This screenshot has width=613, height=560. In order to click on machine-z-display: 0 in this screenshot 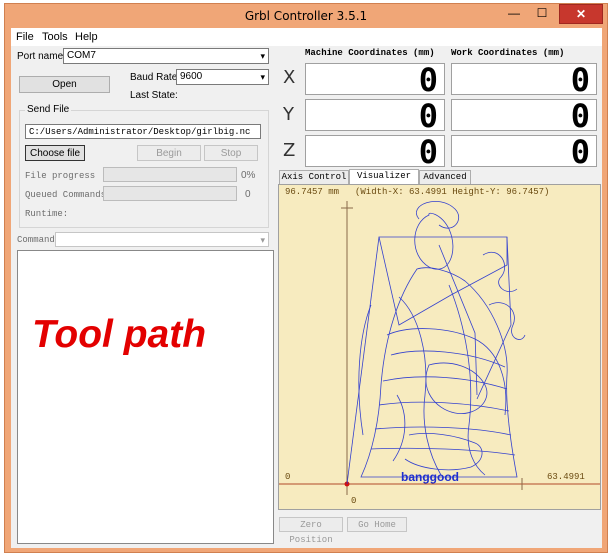, I will do `click(375, 152)`.